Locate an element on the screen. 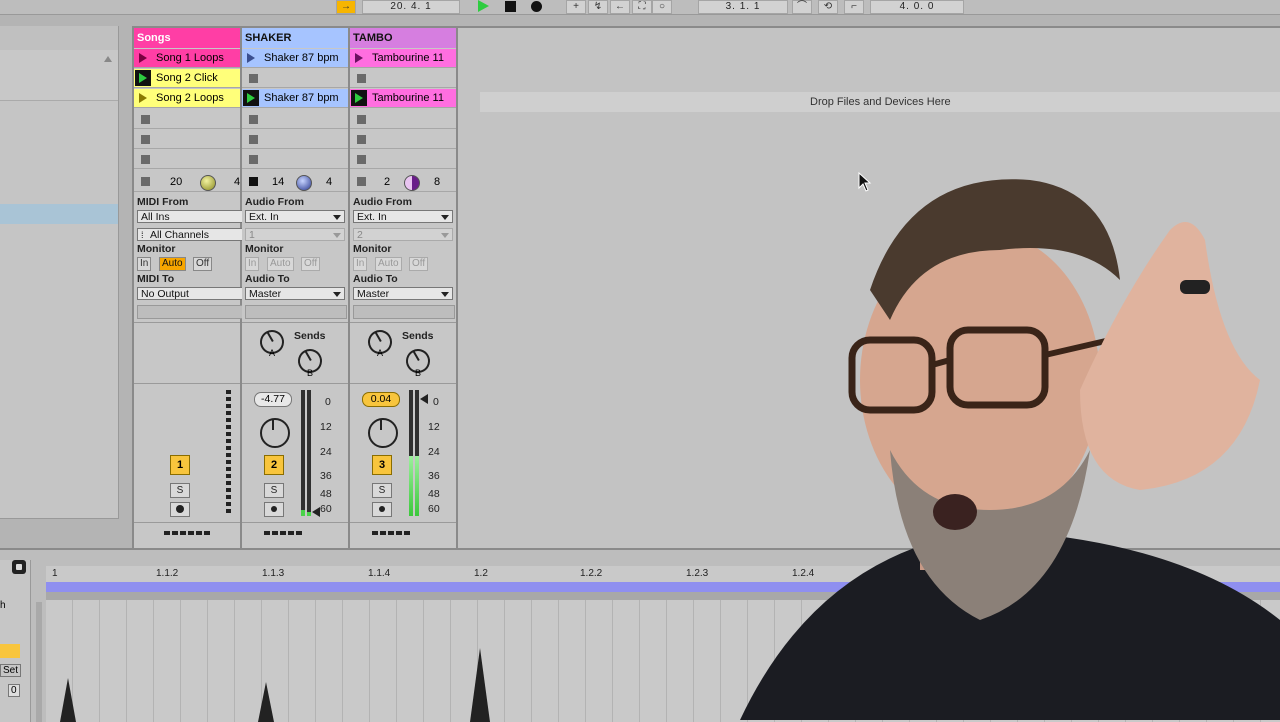 The height and width of the screenshot is (722, 1280). scroll-up-icon is located at coordinates (108, 59).